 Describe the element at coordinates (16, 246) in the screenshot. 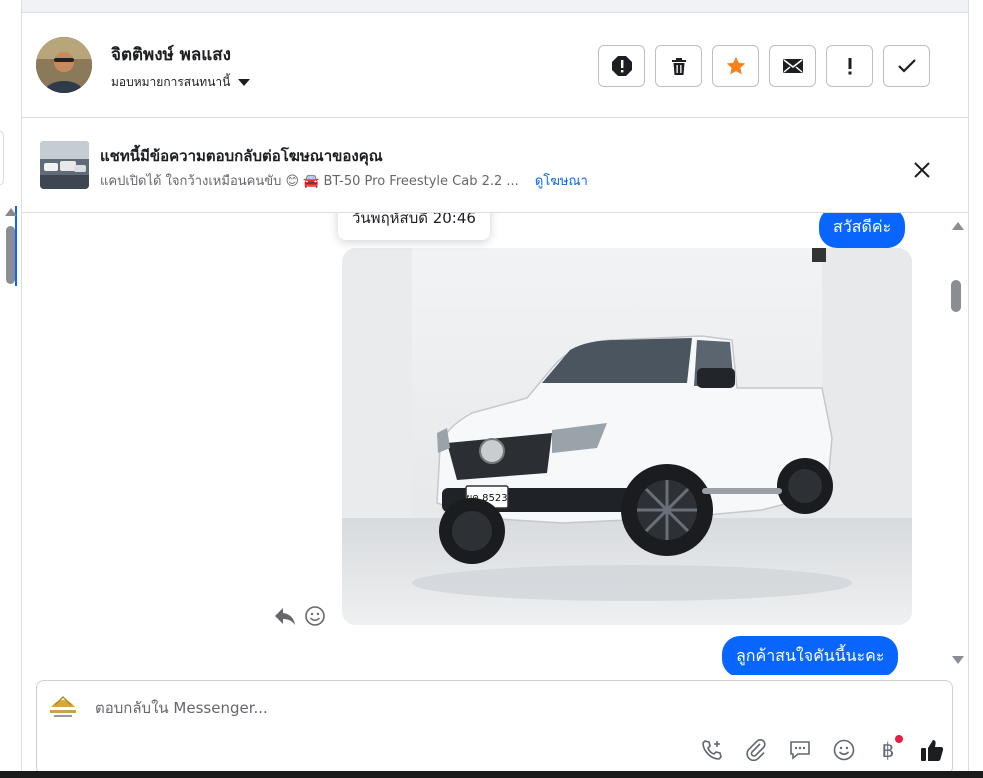

I see `selected-indicator` at that location.